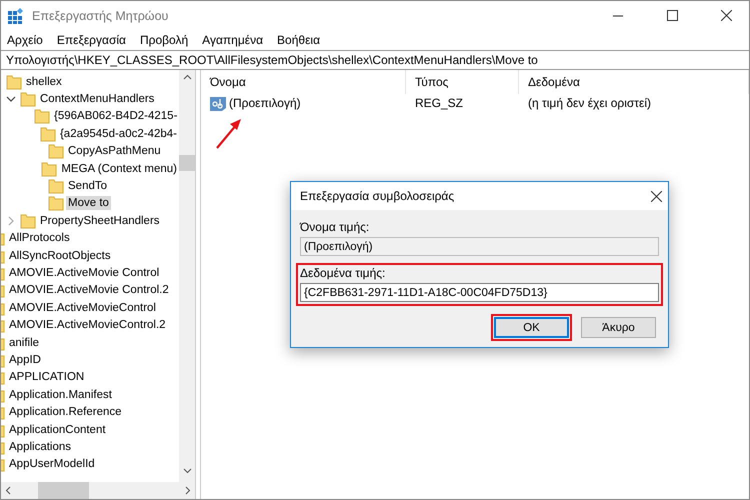 The image size is (750, 500). Describe the element at coordinates (39, 238) in the screenshot. I see `tree-item: AllProtocols` at that location.